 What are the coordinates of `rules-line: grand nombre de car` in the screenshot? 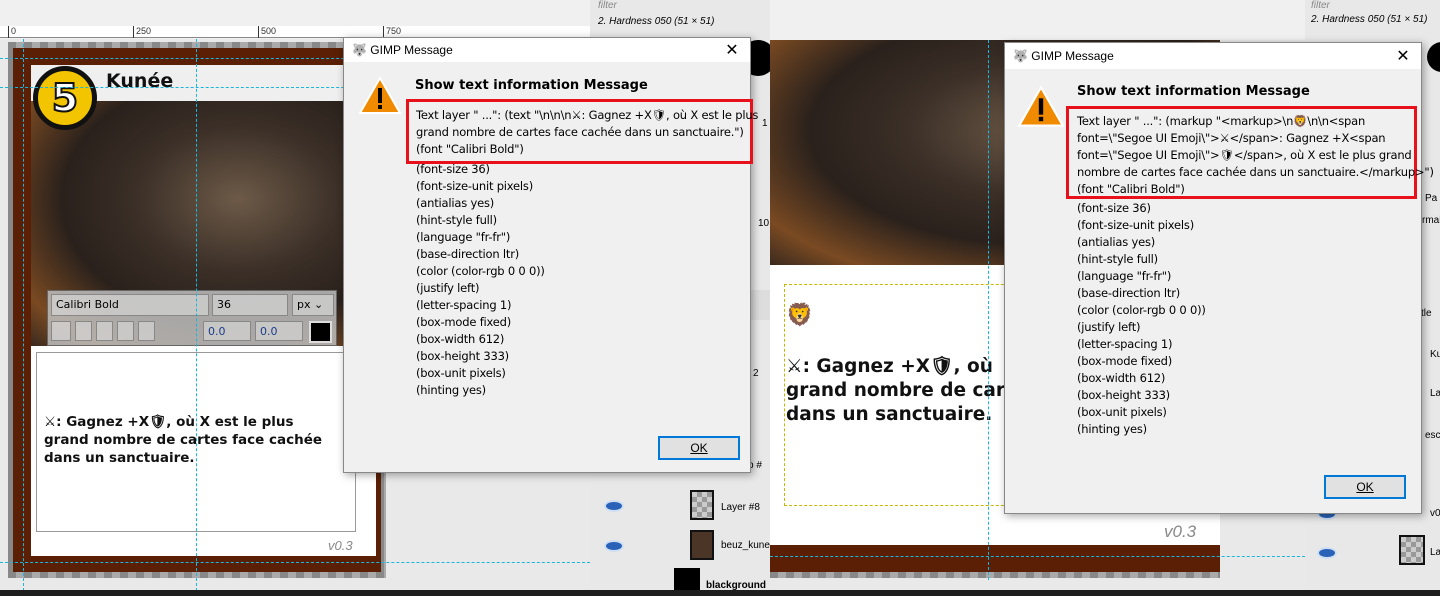 It's located at (896, 390).